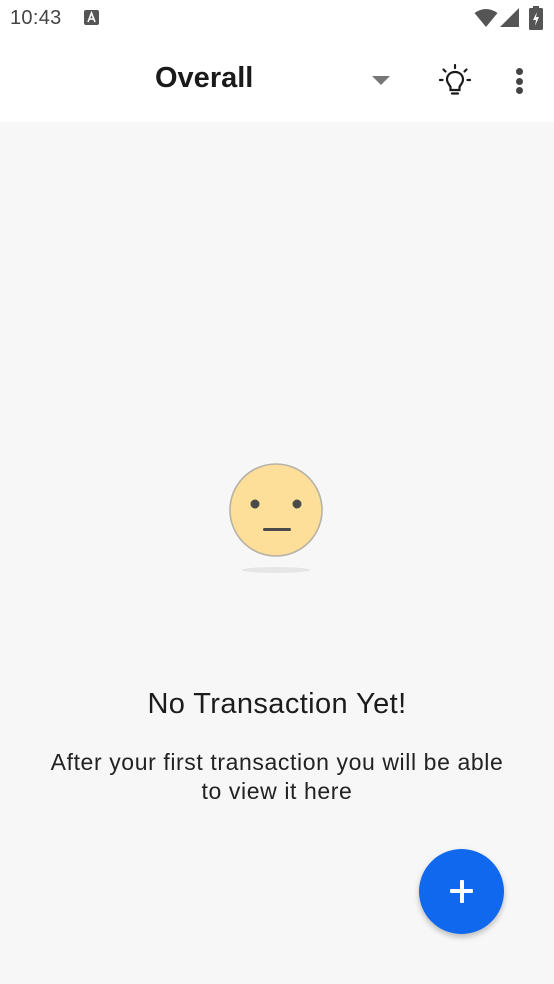  What do you see at coordinates (381, 80) in the screenshot?
I see `dropdown-caret-icon` at bounding box center [381, 80].